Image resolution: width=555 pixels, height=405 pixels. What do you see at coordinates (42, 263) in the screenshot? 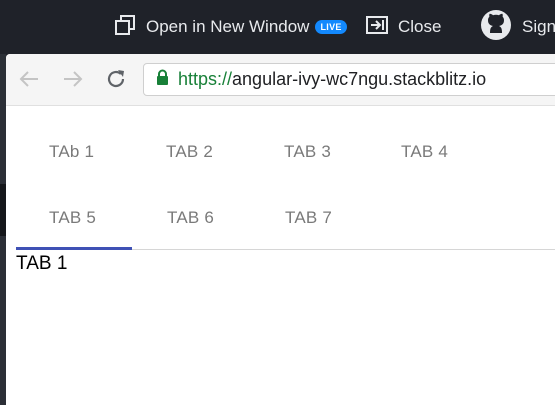
I see `tab-content: TAB 1` at bounding box center [42, 263].